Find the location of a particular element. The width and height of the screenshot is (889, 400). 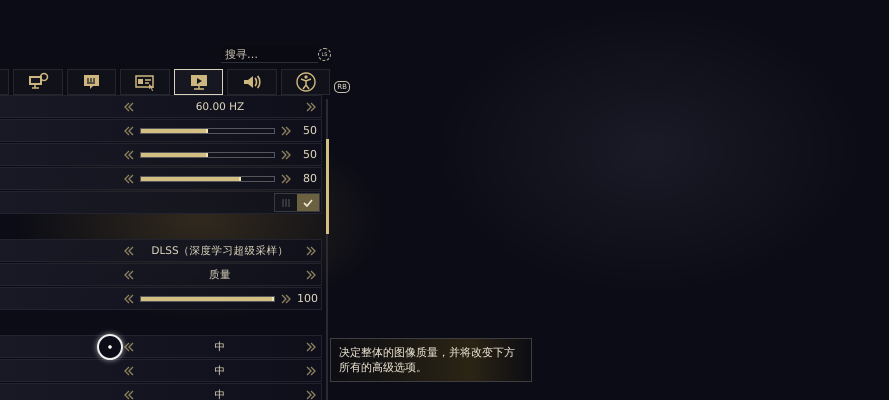

monitor-gear-icon is located at coordinates (38, 82).